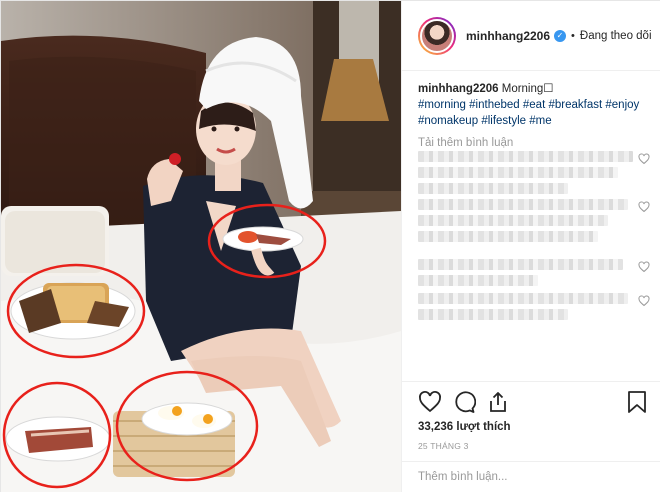 This screenshot has width=660, height=492. What do you see at coordinates (575, 105) in the screenshot?
I see `hashtag-link: #breakfast` at bounding box center [575, 105].